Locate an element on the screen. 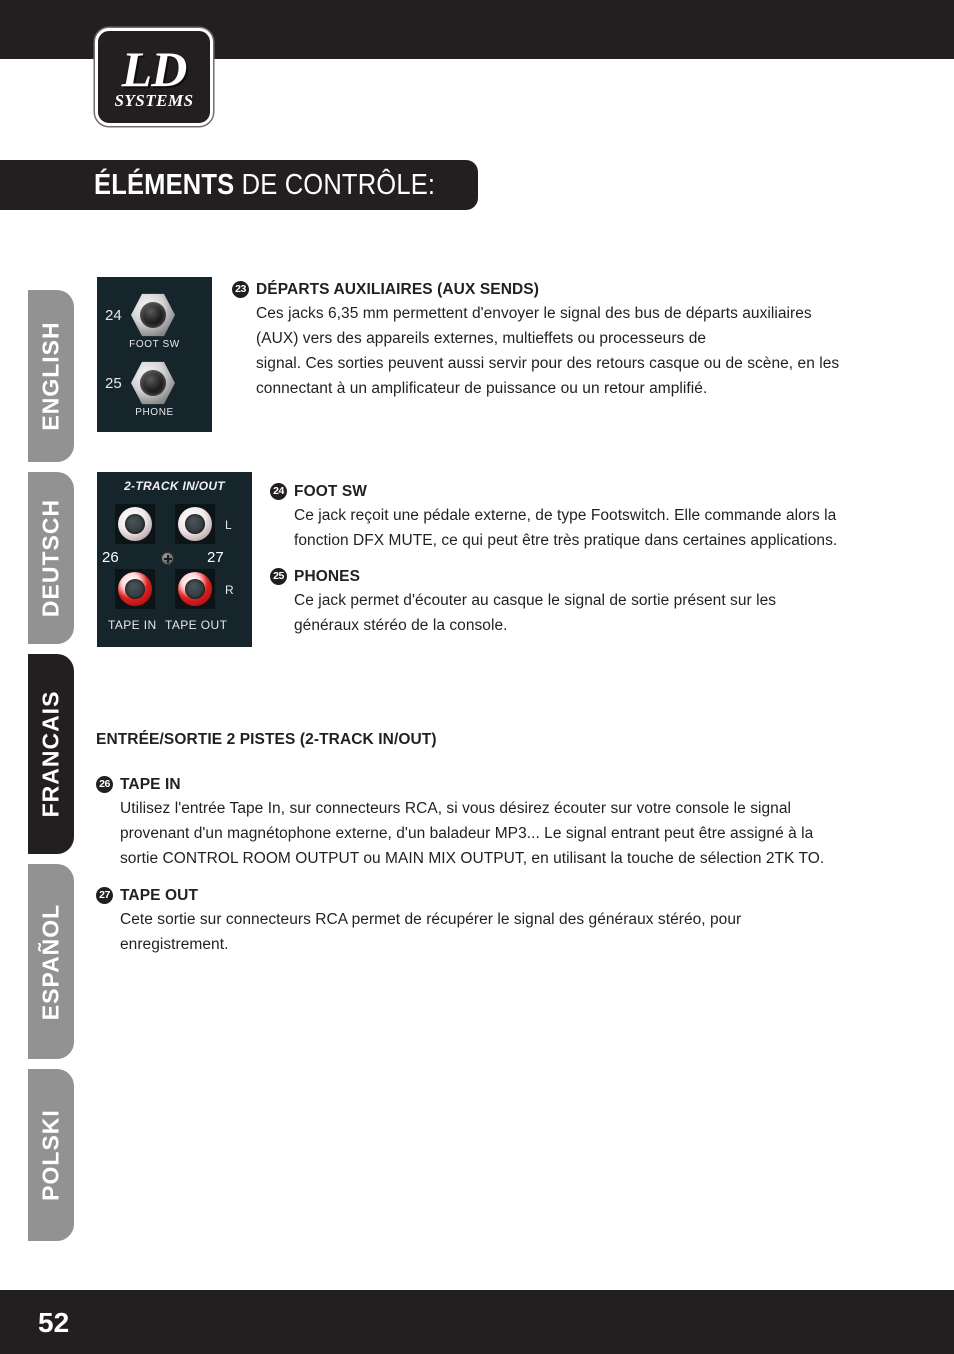  figure-rca-channel-r: R is located at coordinates (230, 590).